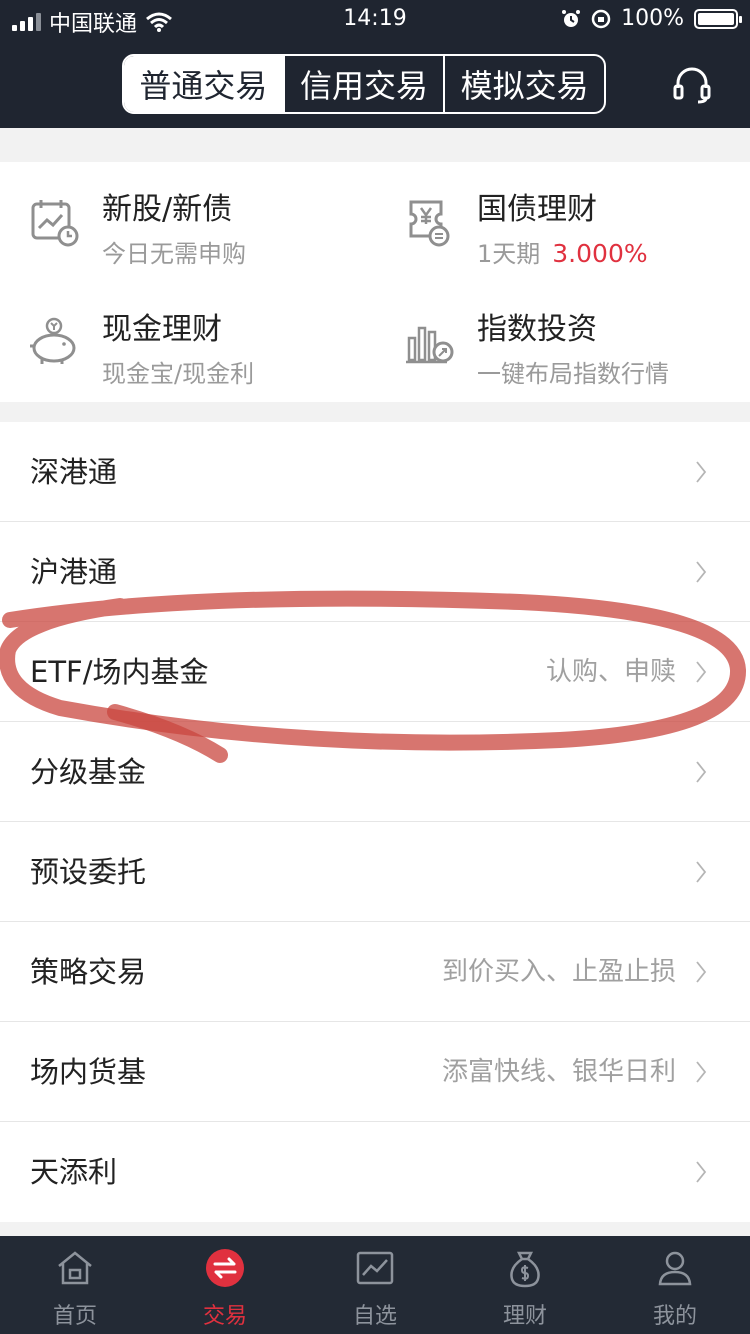  I want to click on menu-item-label: 天添利, so click(74, 1172).